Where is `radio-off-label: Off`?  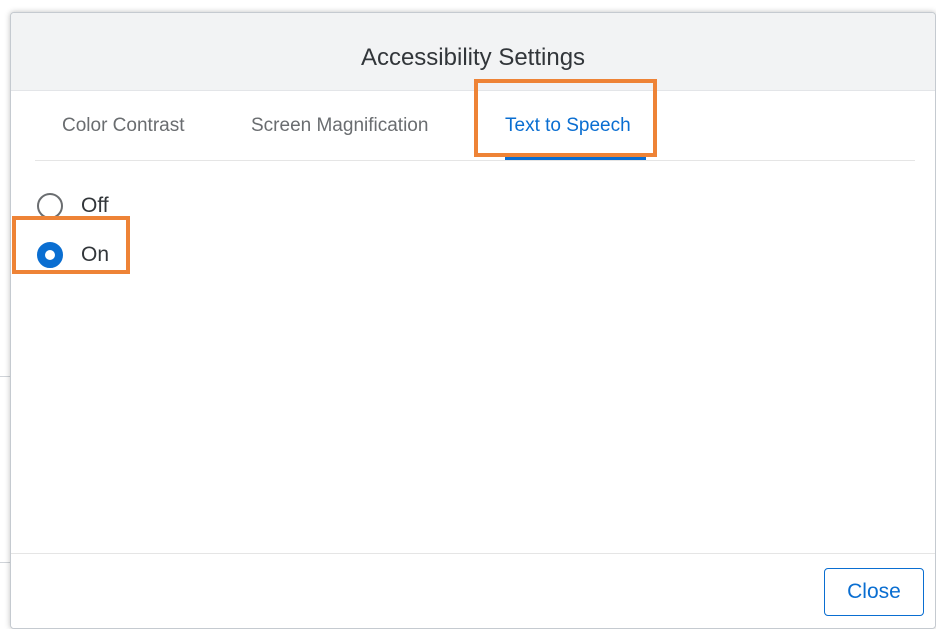 radio-off-label: Off is located at coordinates (95, 205).